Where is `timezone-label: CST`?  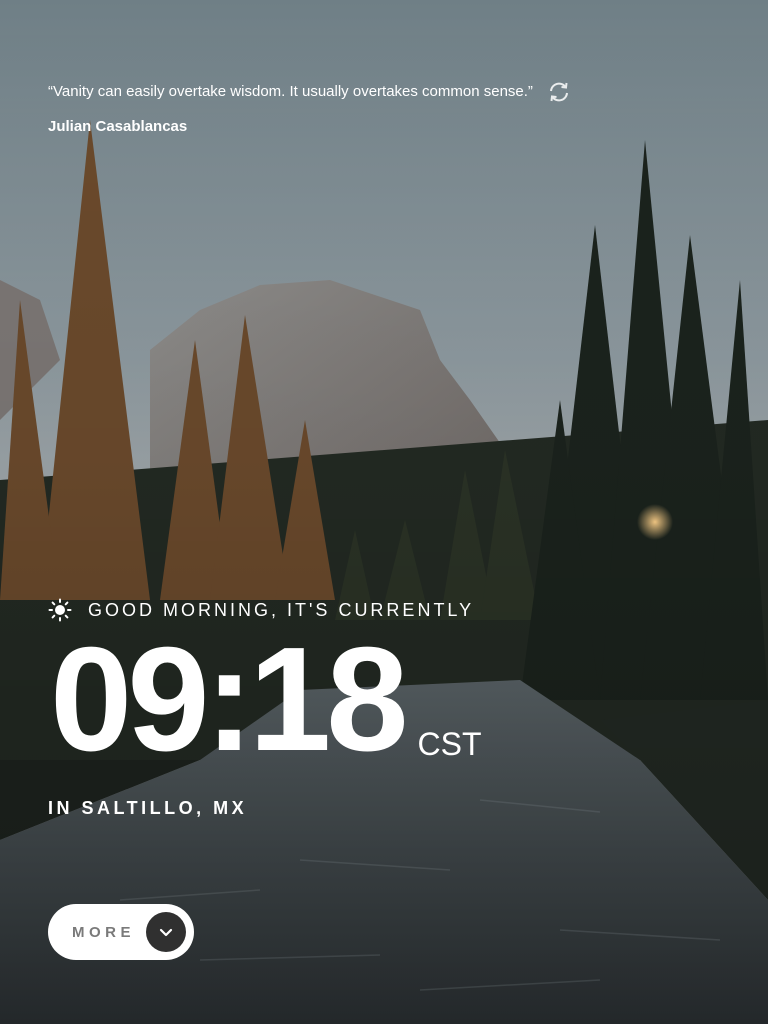 timezone-label: CST is located at coordinates (449, 744).